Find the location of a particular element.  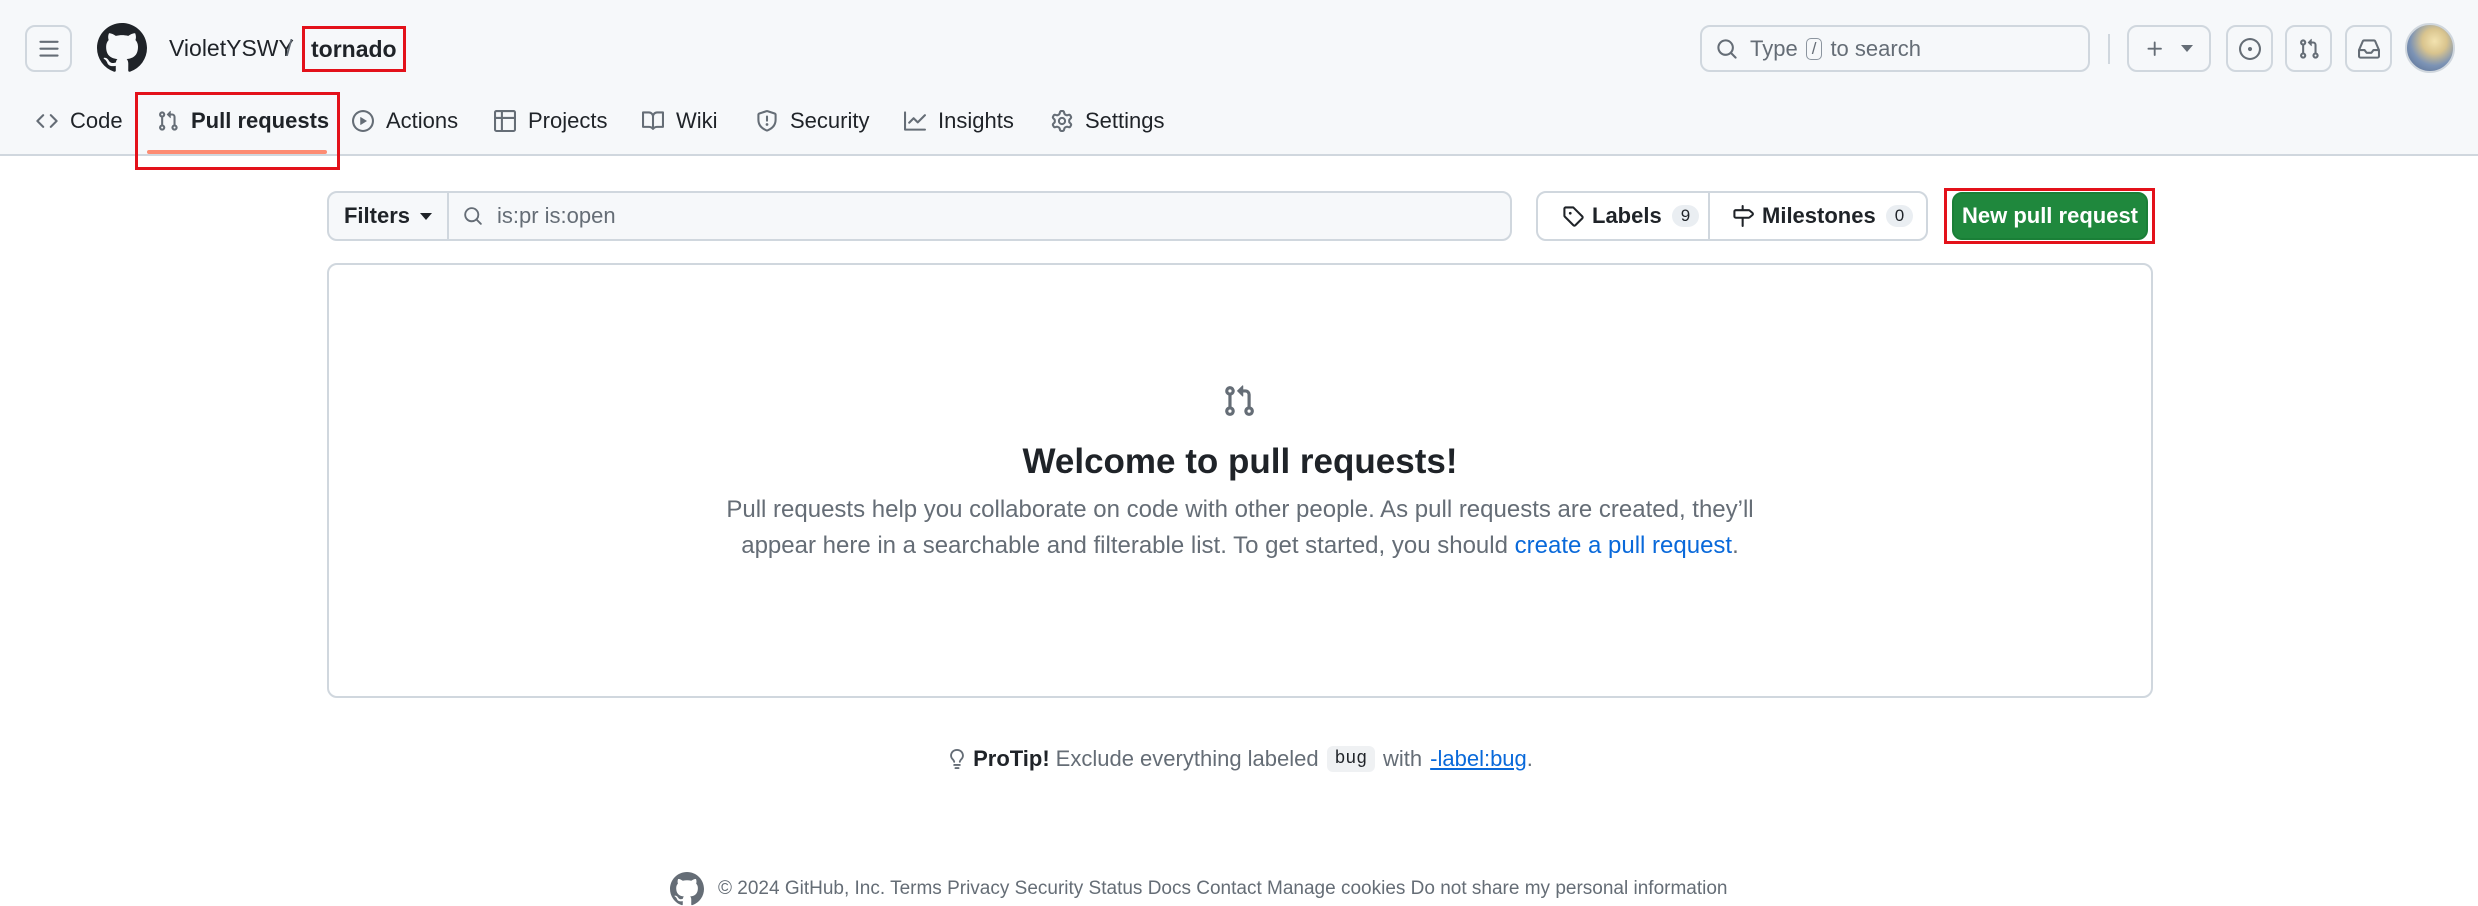

tab-insights: Insights is located at coordinates (959, 121).